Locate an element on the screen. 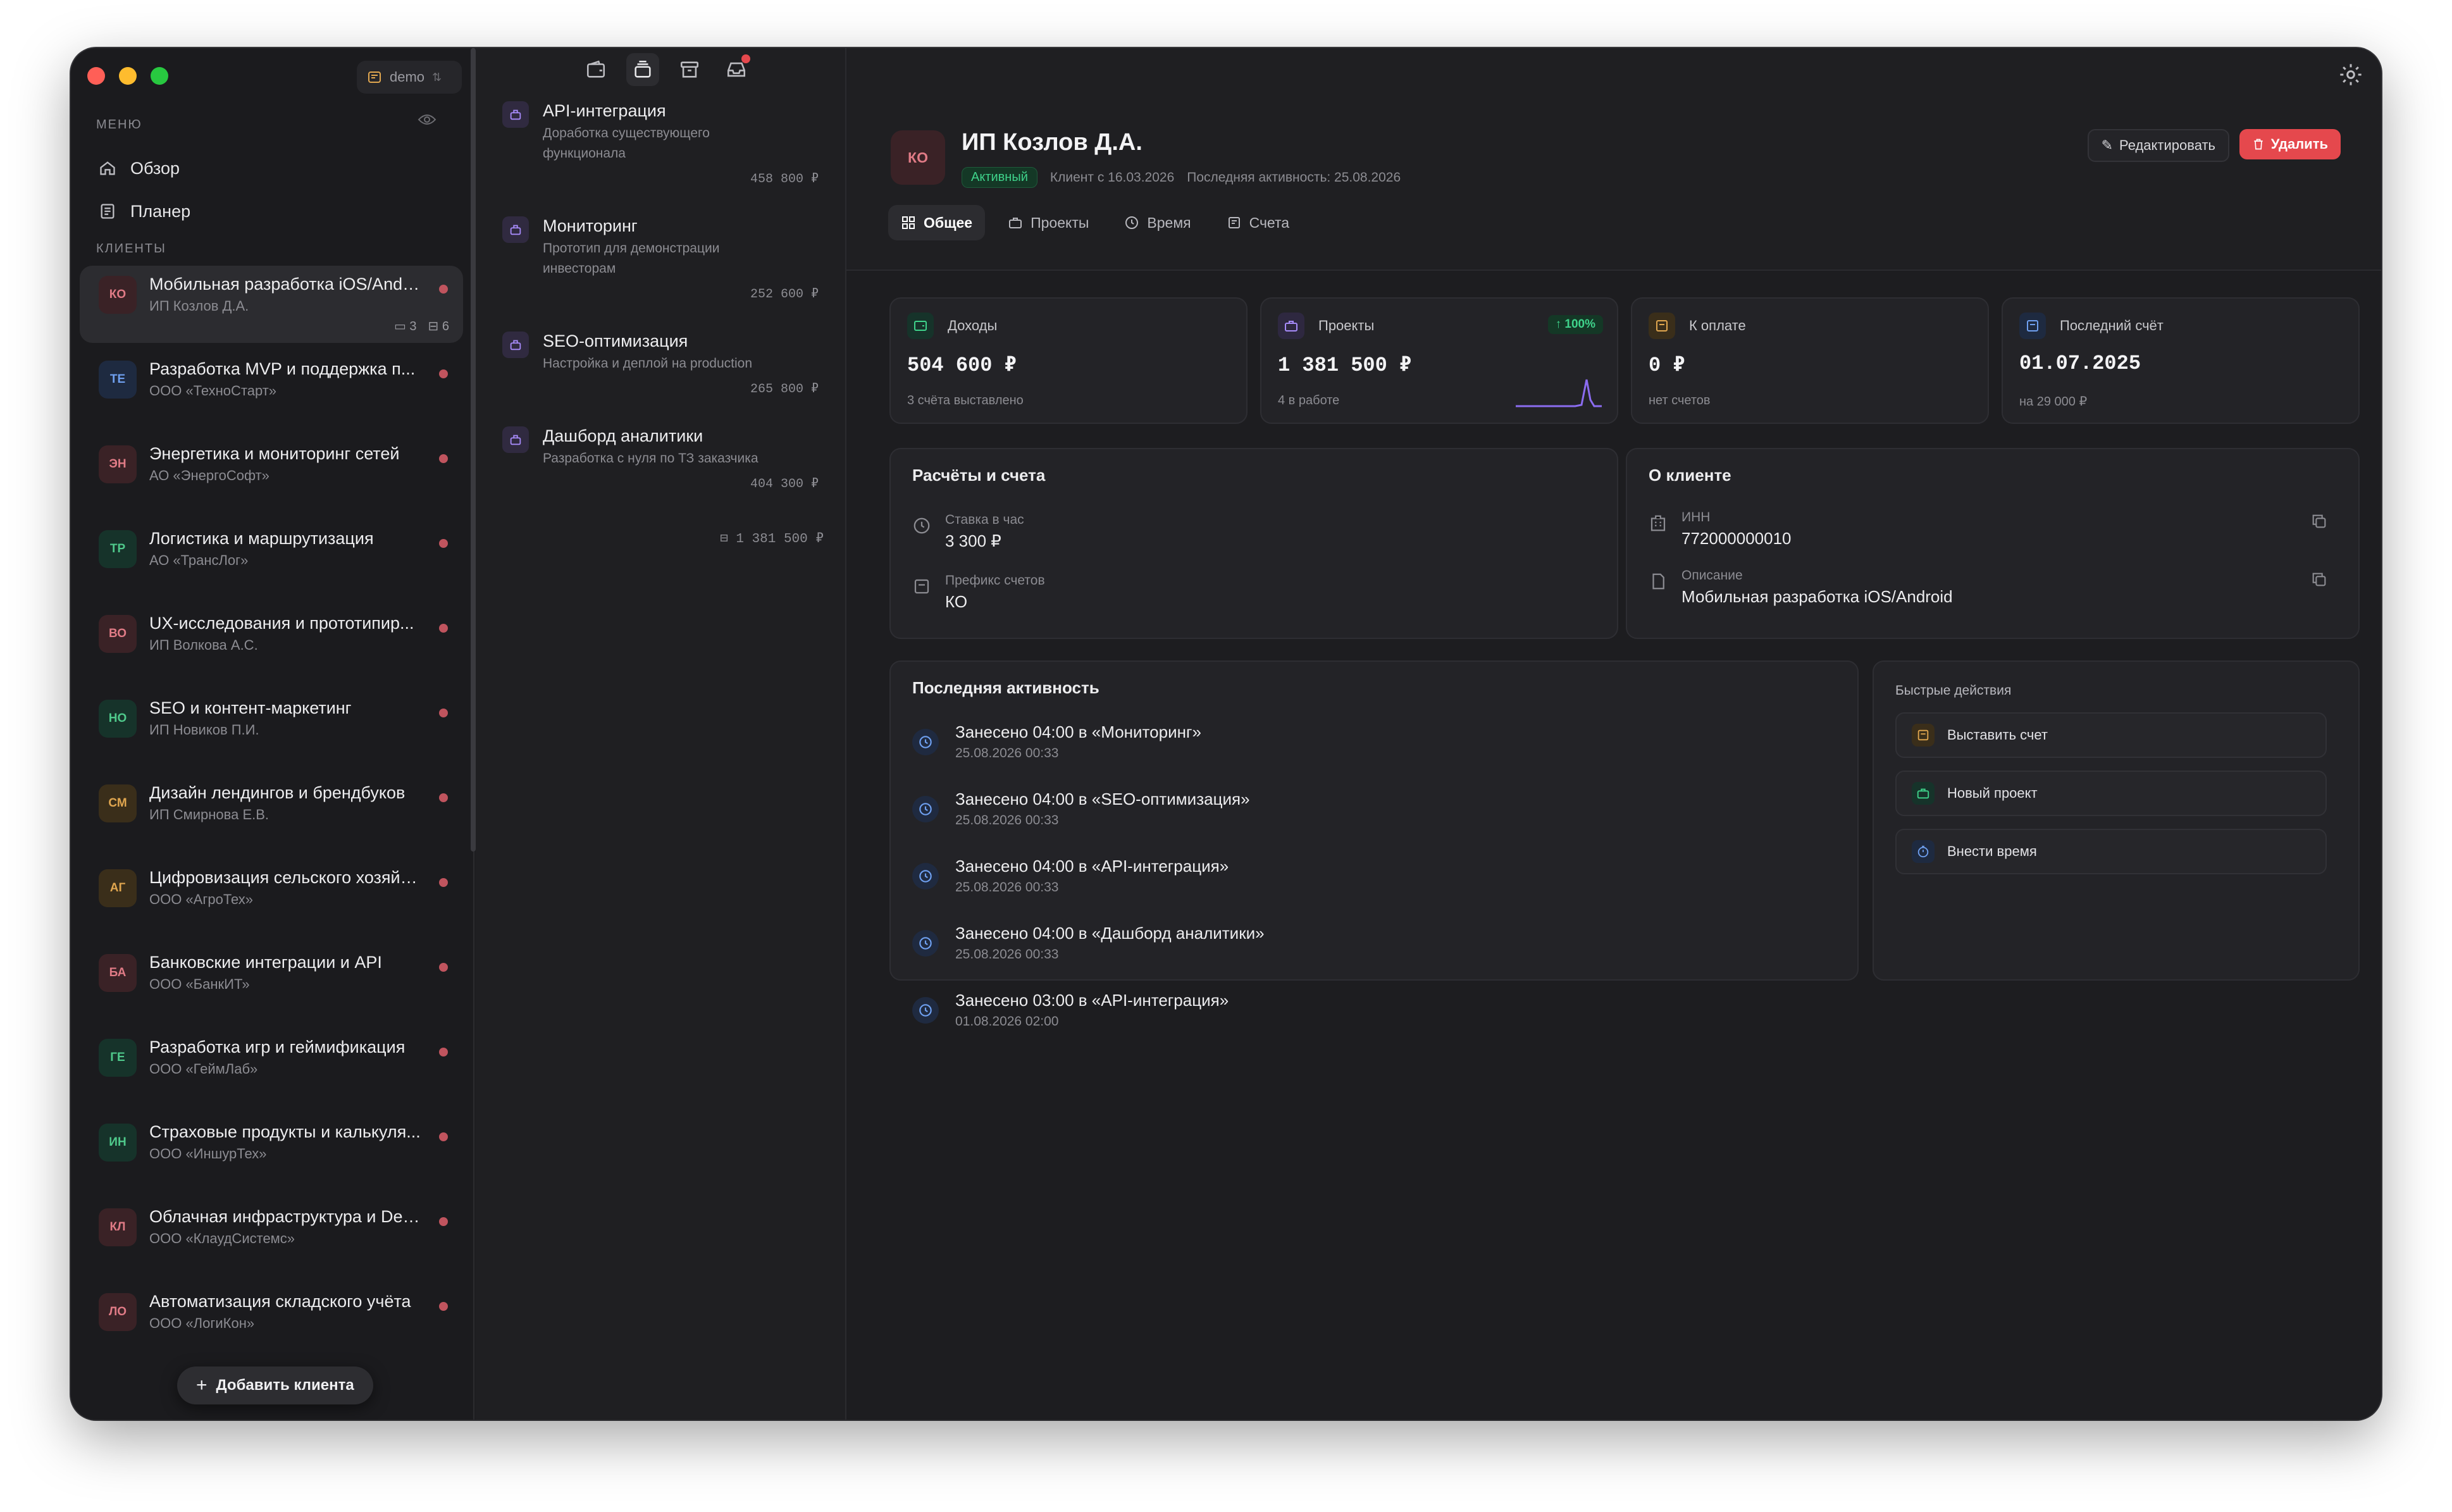 The width and height of the screenshot is (2452, 1512). tab-projects: Проекты is located at coordinates (1048, 223).